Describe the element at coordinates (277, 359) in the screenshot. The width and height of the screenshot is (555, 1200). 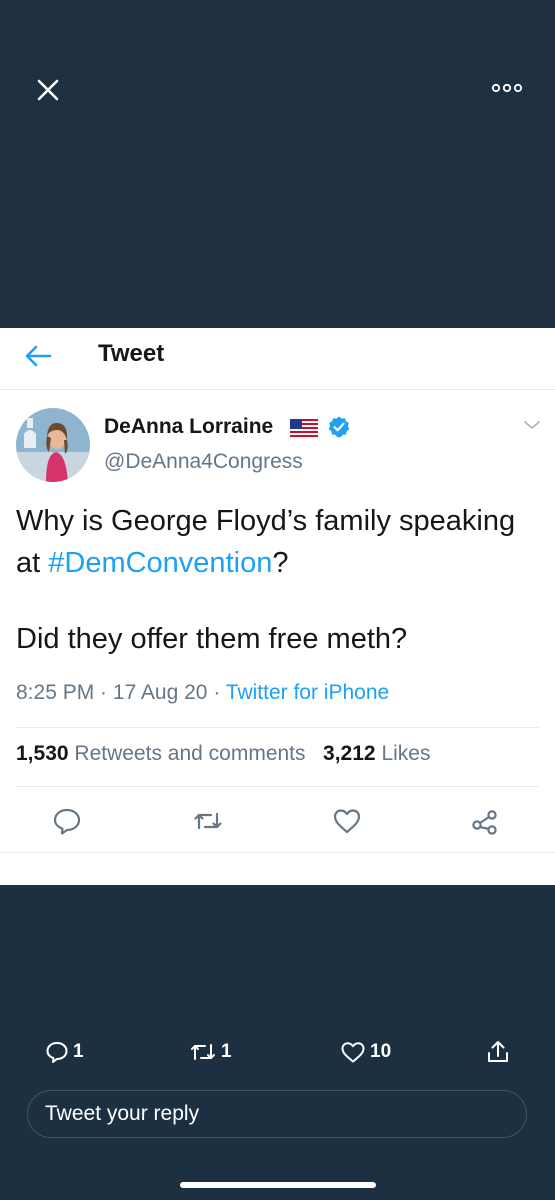
I see `tweet-header: Tweet` at that location.